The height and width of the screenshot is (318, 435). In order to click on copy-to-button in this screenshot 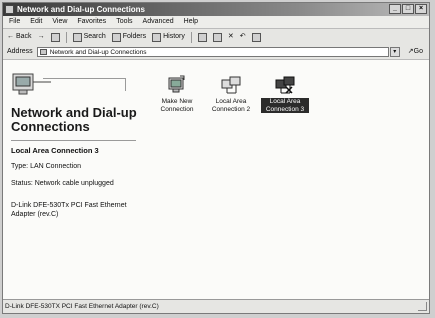, I will do `click(217, 37)`.